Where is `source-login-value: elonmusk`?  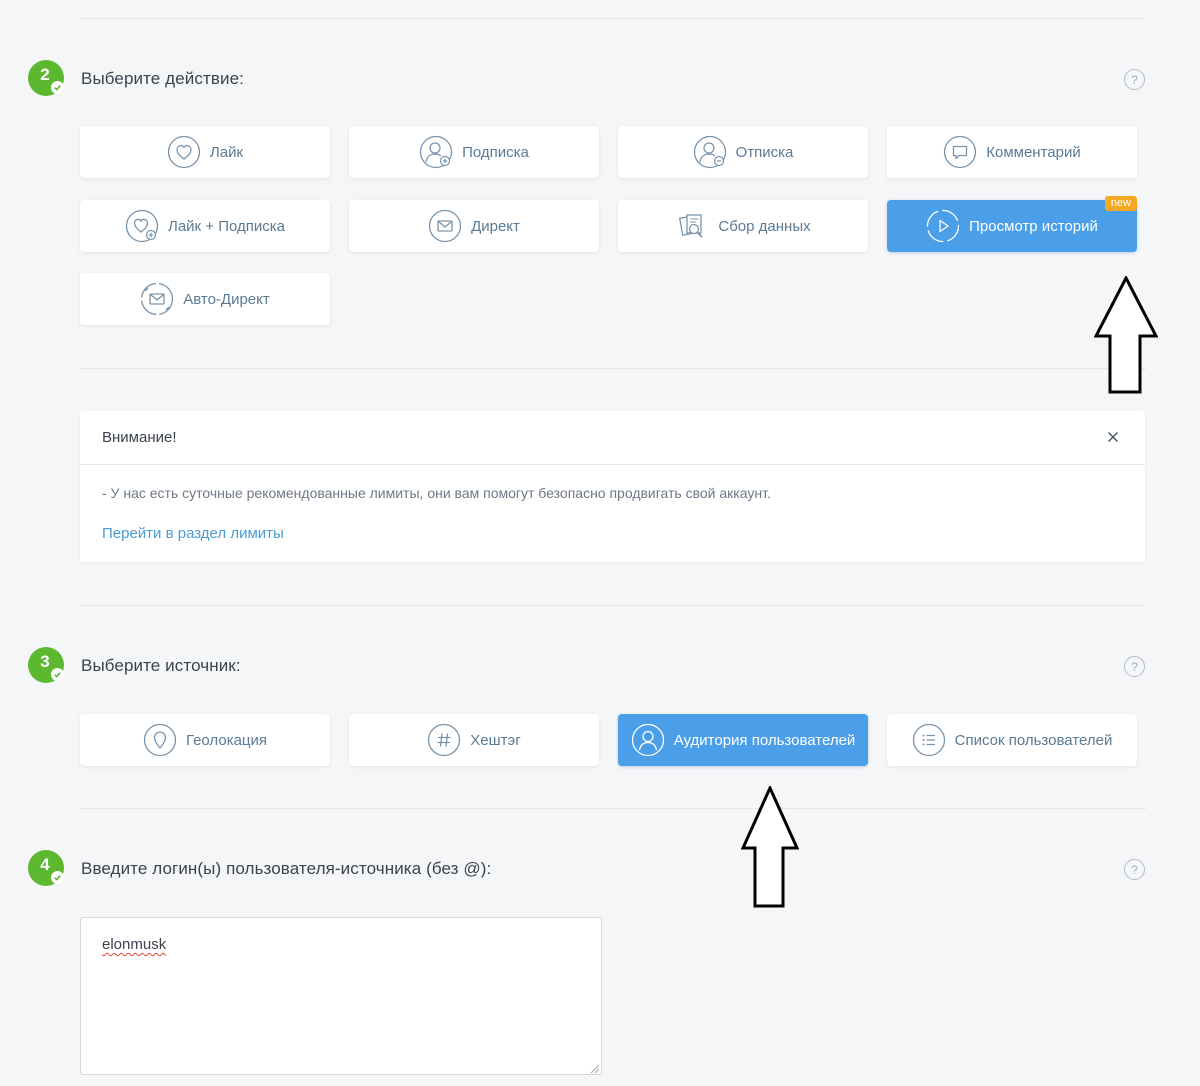 source-login-value: elonmusk is located at coordinates (134, 944).